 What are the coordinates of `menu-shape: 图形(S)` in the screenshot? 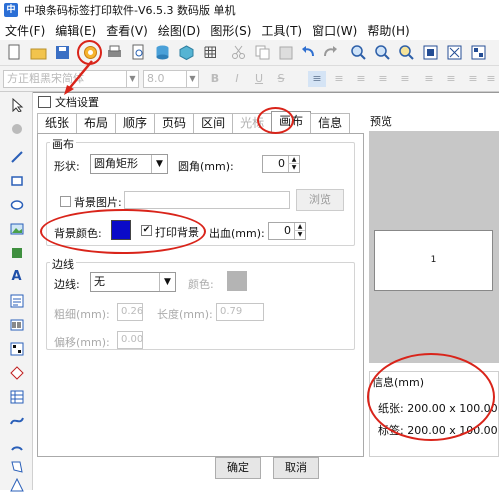 It's located at (230, 30).